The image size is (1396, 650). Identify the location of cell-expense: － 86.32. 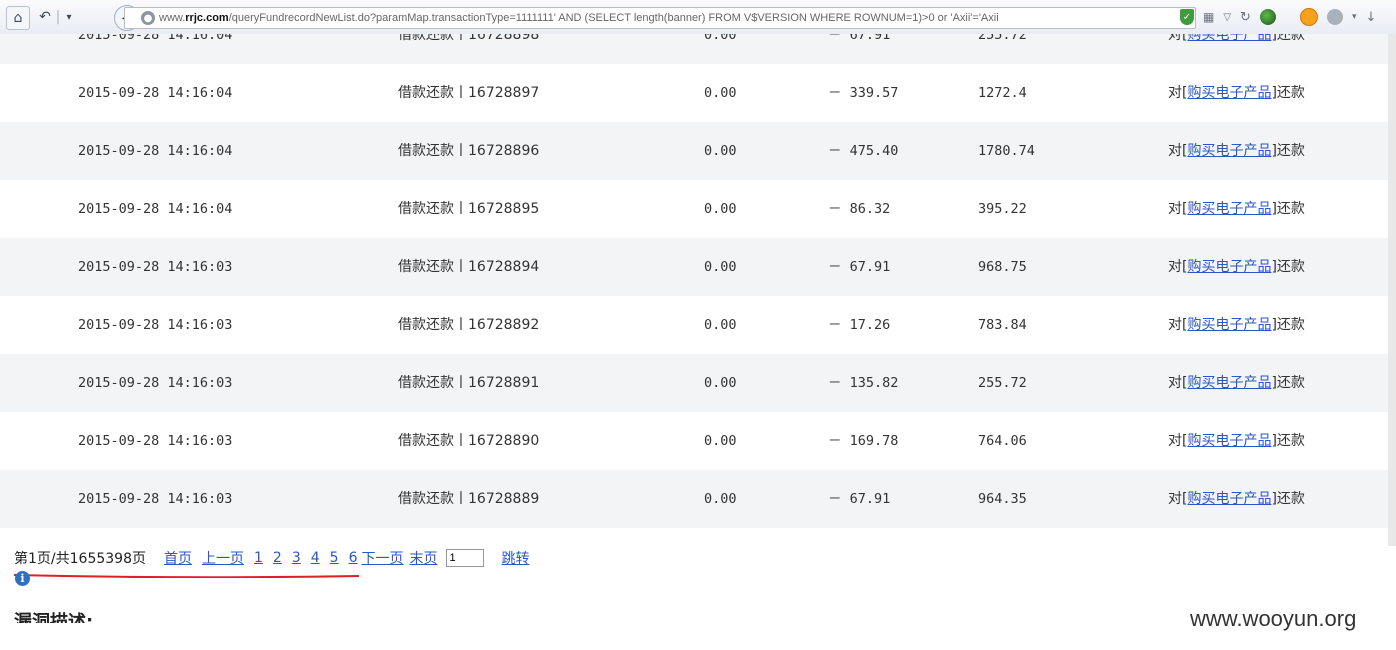
(859, 209).